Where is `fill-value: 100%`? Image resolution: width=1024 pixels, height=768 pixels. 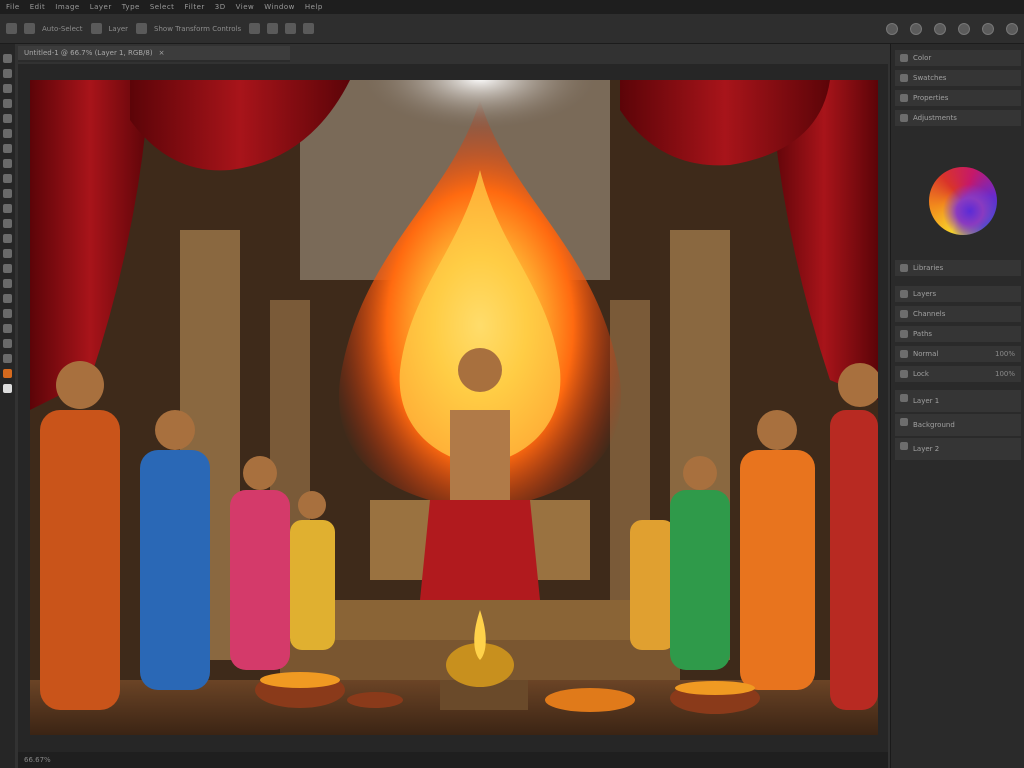
fill-value: 100% is located at coordinates (1005, 374).